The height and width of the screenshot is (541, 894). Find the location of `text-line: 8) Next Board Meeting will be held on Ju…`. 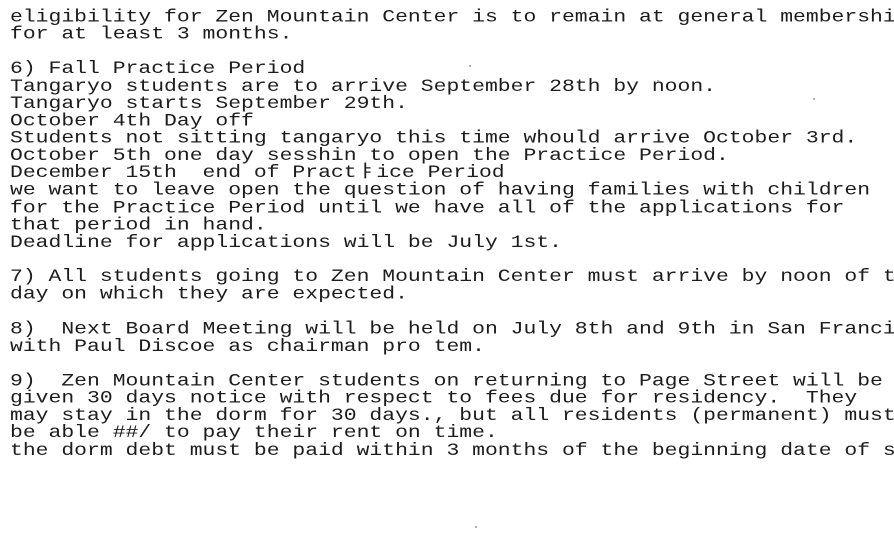

text-line: 8) Next Board Meeting will be held on Ju… is located at coordinates (452, 329).